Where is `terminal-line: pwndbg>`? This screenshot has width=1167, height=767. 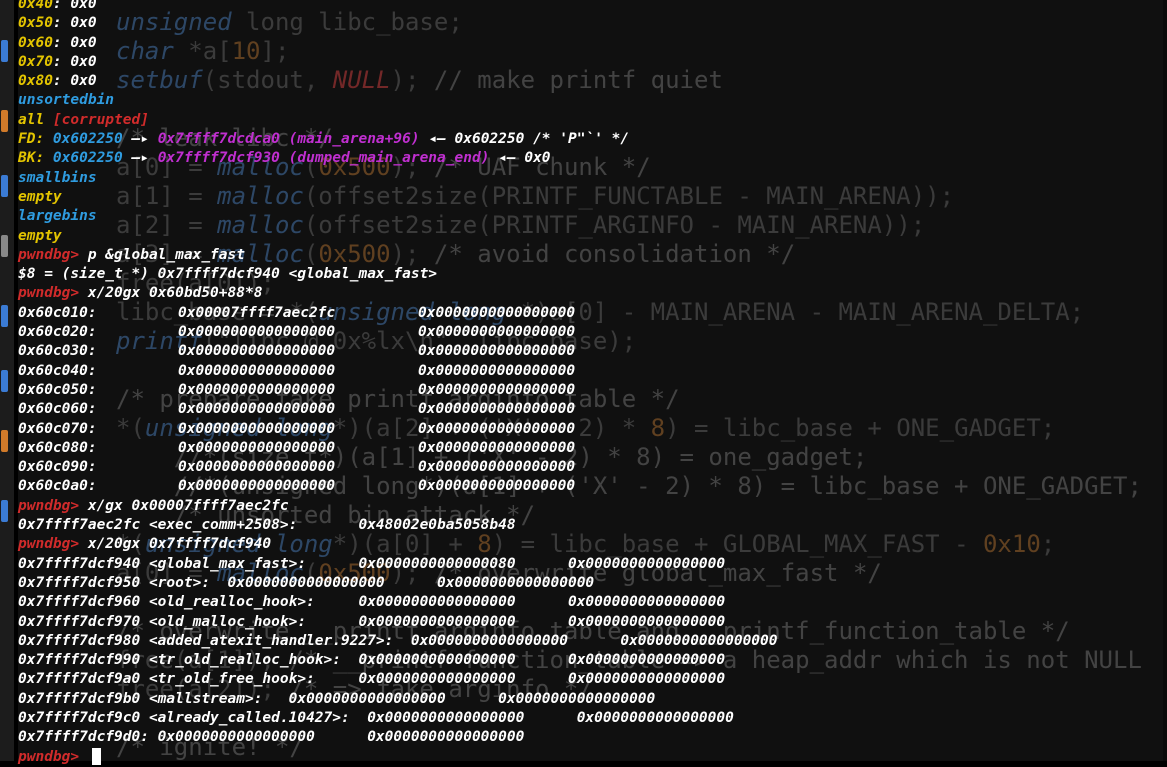
terminal-line: pwndbg> is located at coordinates (592, 757).